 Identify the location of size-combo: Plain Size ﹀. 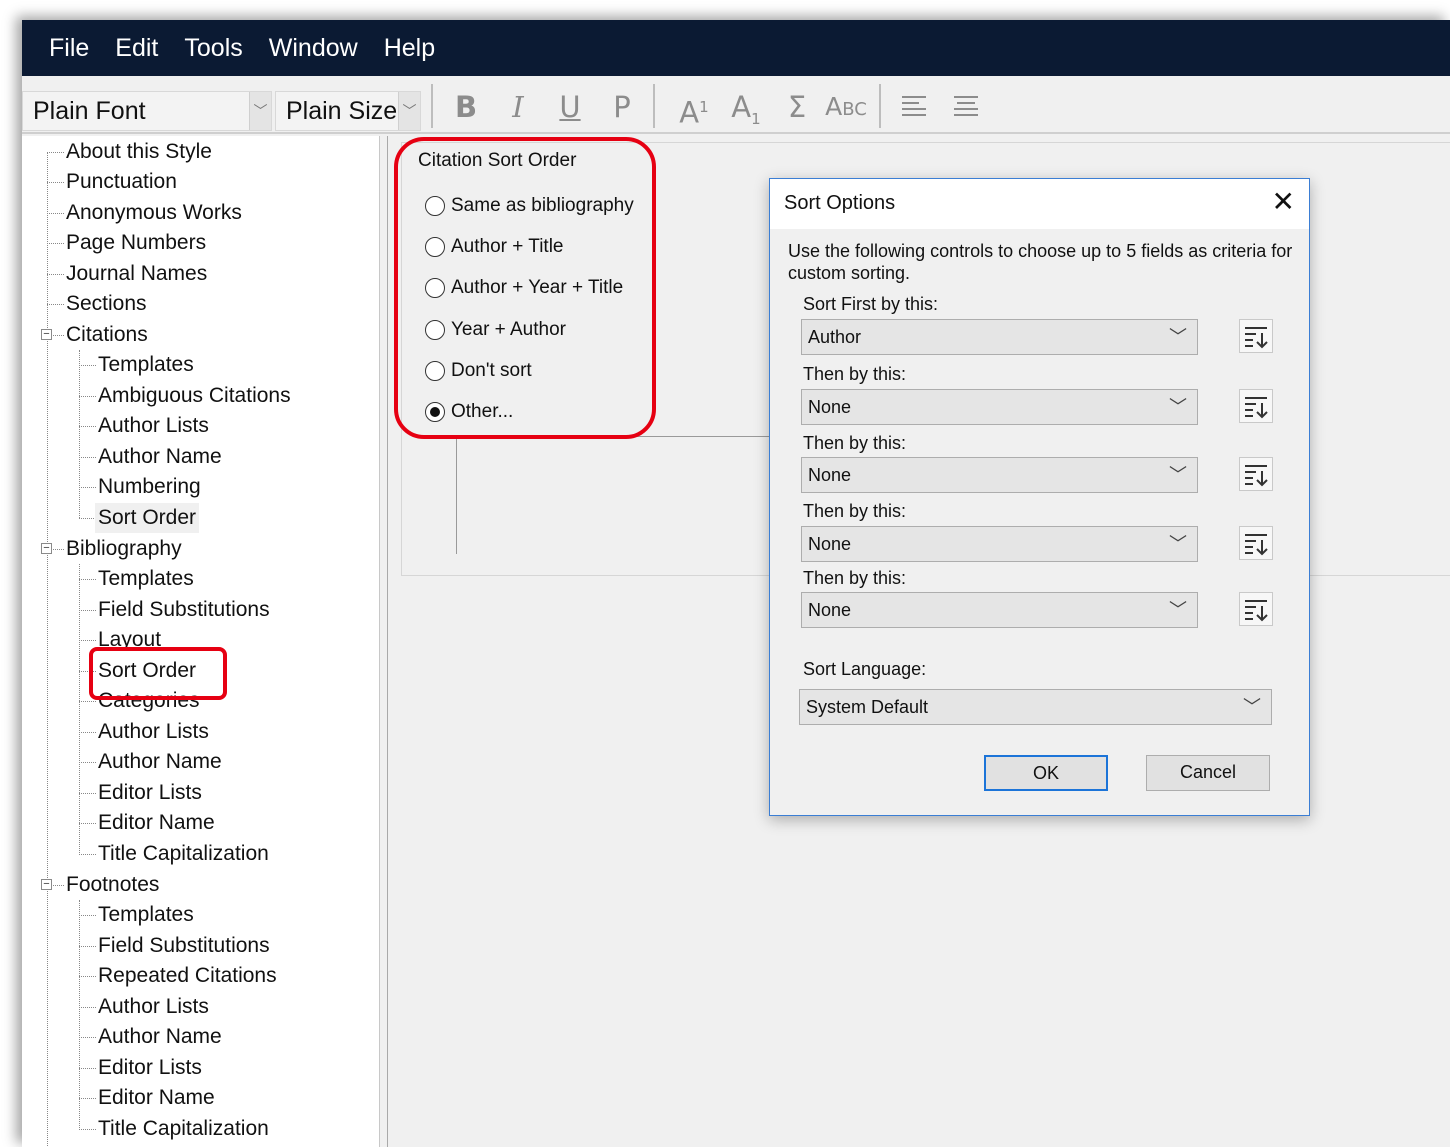
(348, 111).